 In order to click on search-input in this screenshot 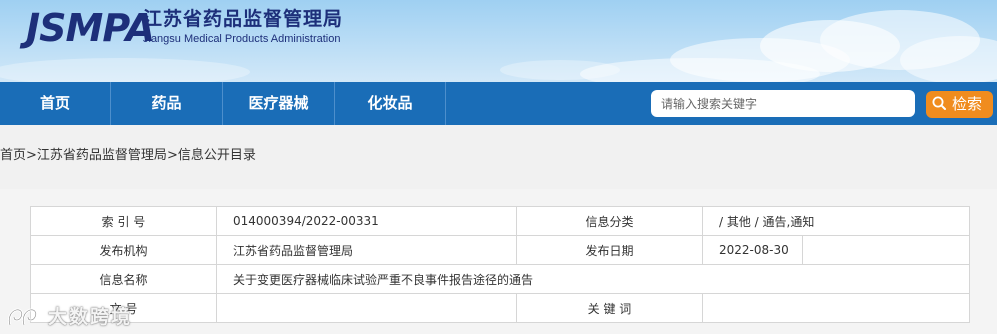, I will do `click(783, 103)`.